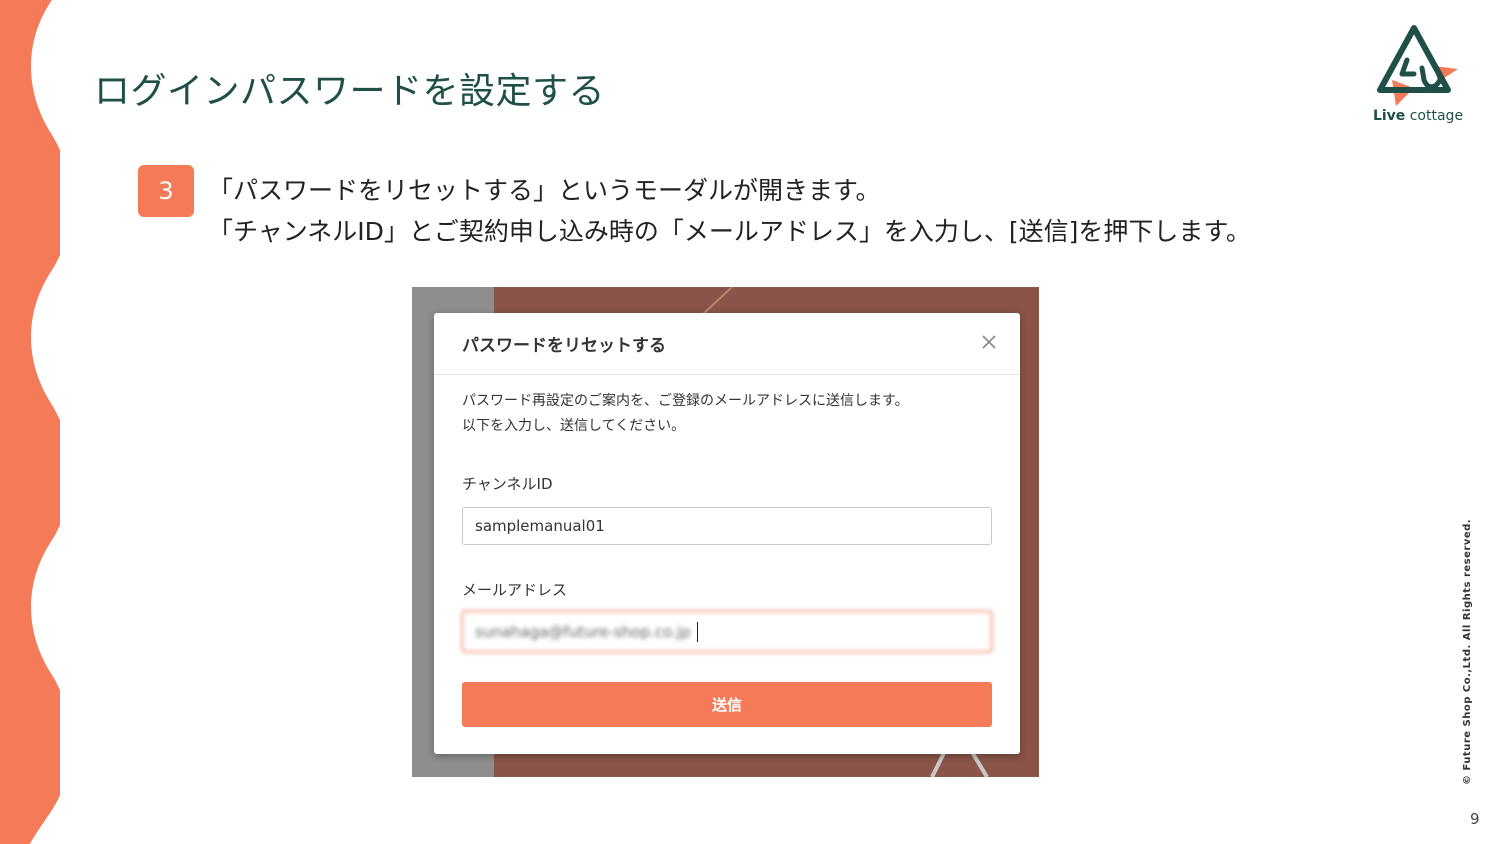 The width and height of the screenshot is (1500, 844). Describe the element at coordinates (727, 526) in the screenshot. I see `channel-id-input` at that location.